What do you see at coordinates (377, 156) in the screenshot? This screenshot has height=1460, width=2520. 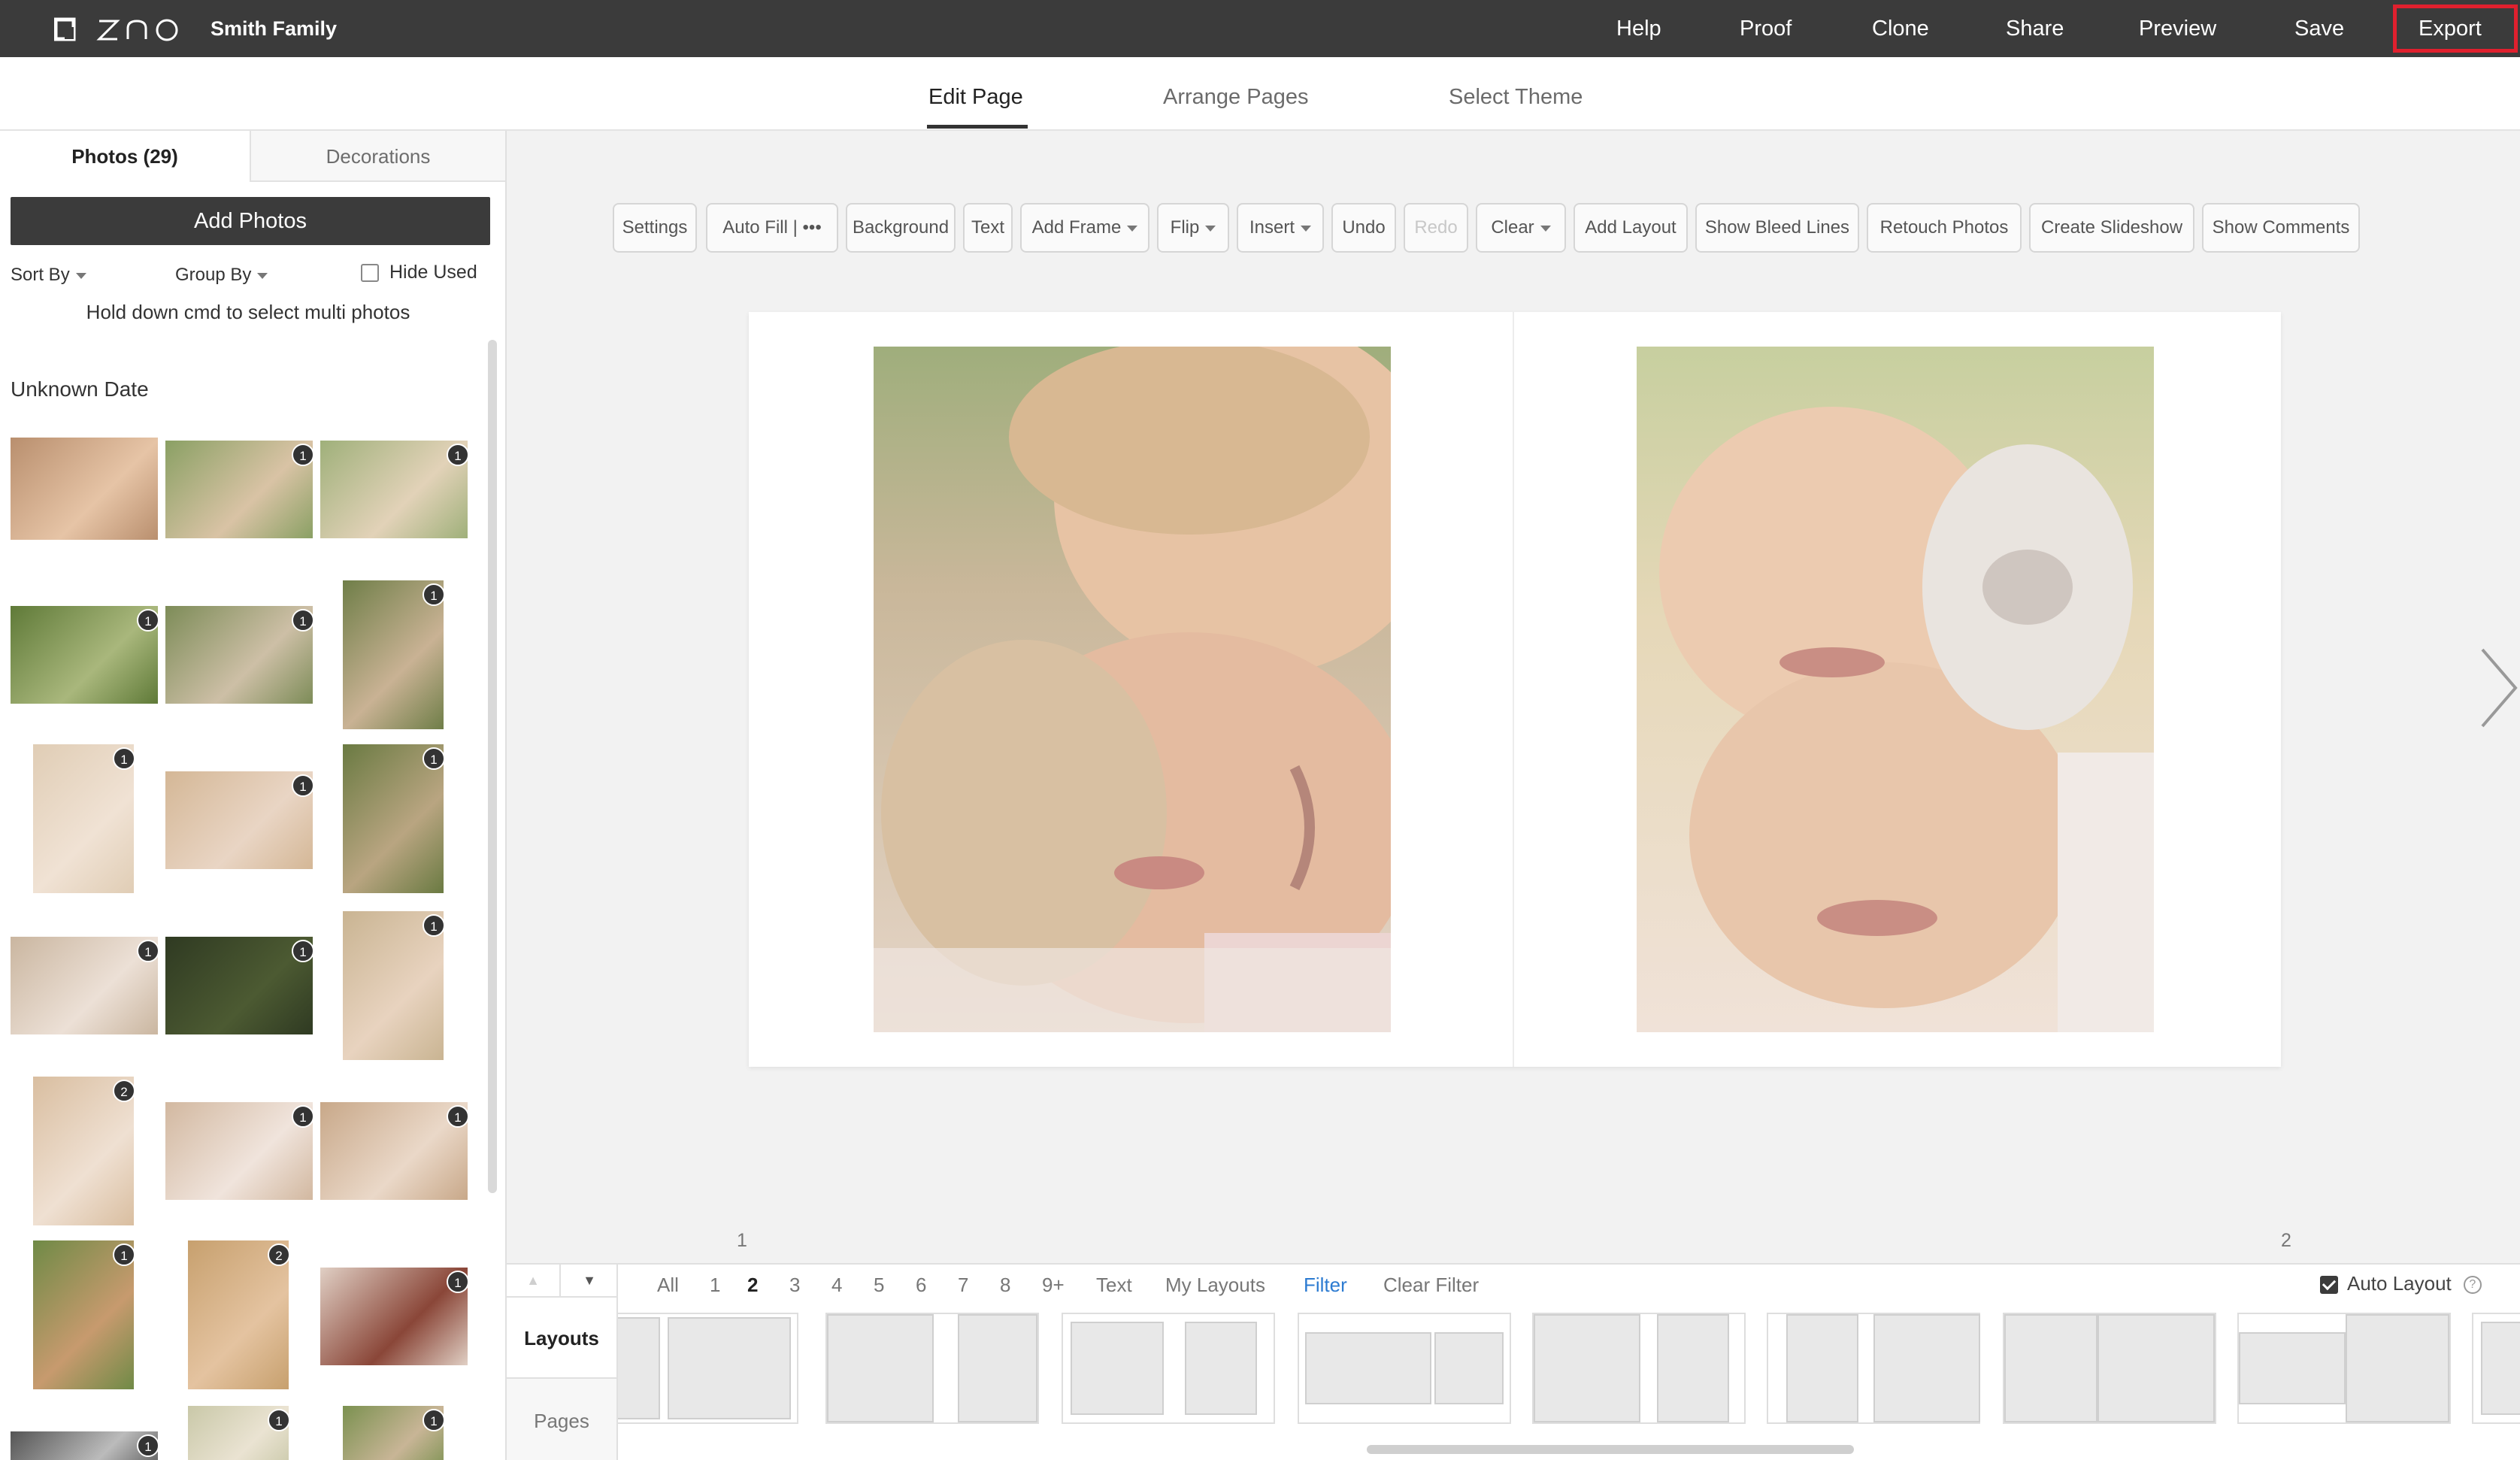 I see `tab-decorations: Decorations` at bounding box center [377, 156].